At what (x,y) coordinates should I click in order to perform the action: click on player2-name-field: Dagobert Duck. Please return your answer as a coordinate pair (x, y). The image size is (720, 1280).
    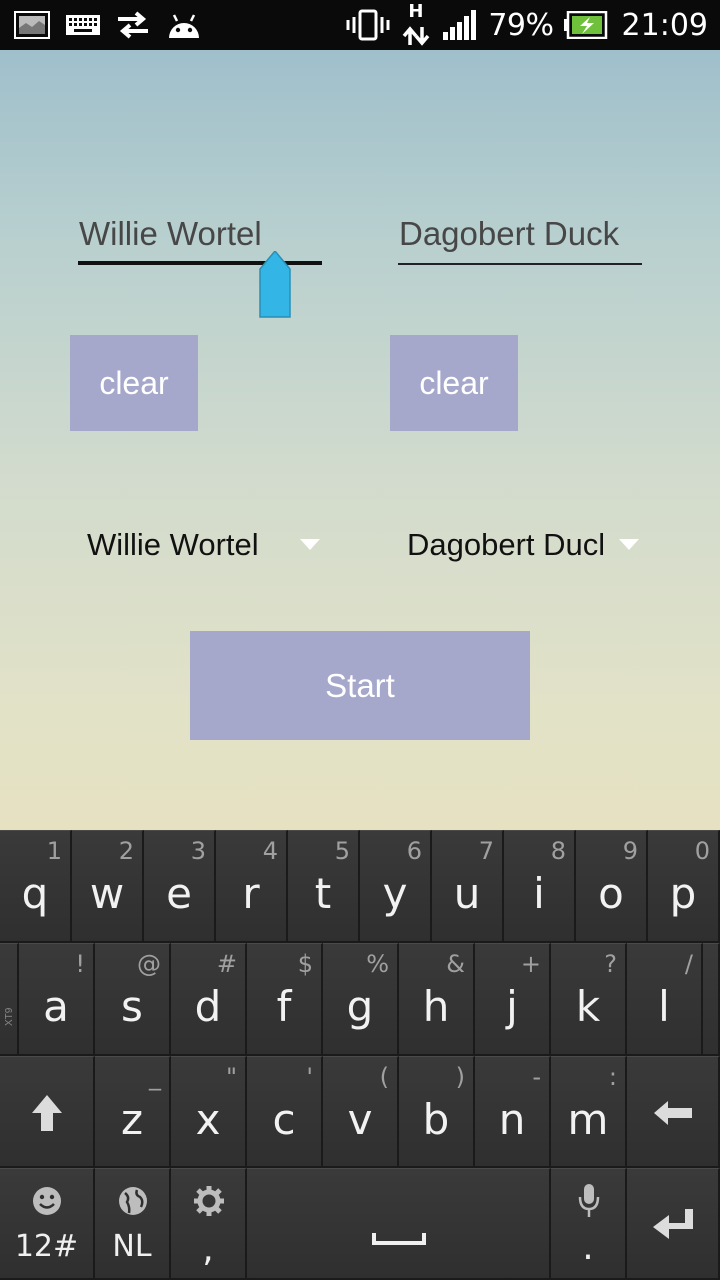
    Looking at the image, I should click on (520, 235).